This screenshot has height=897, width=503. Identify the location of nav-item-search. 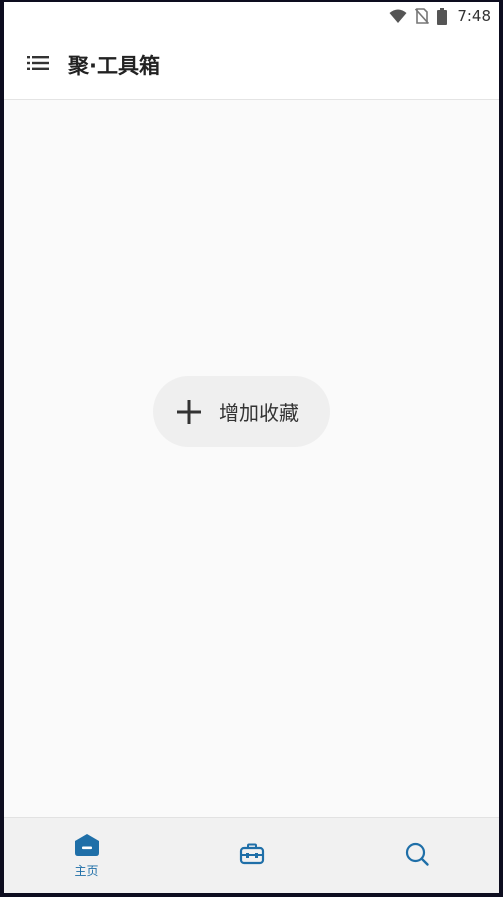
(416, 855).